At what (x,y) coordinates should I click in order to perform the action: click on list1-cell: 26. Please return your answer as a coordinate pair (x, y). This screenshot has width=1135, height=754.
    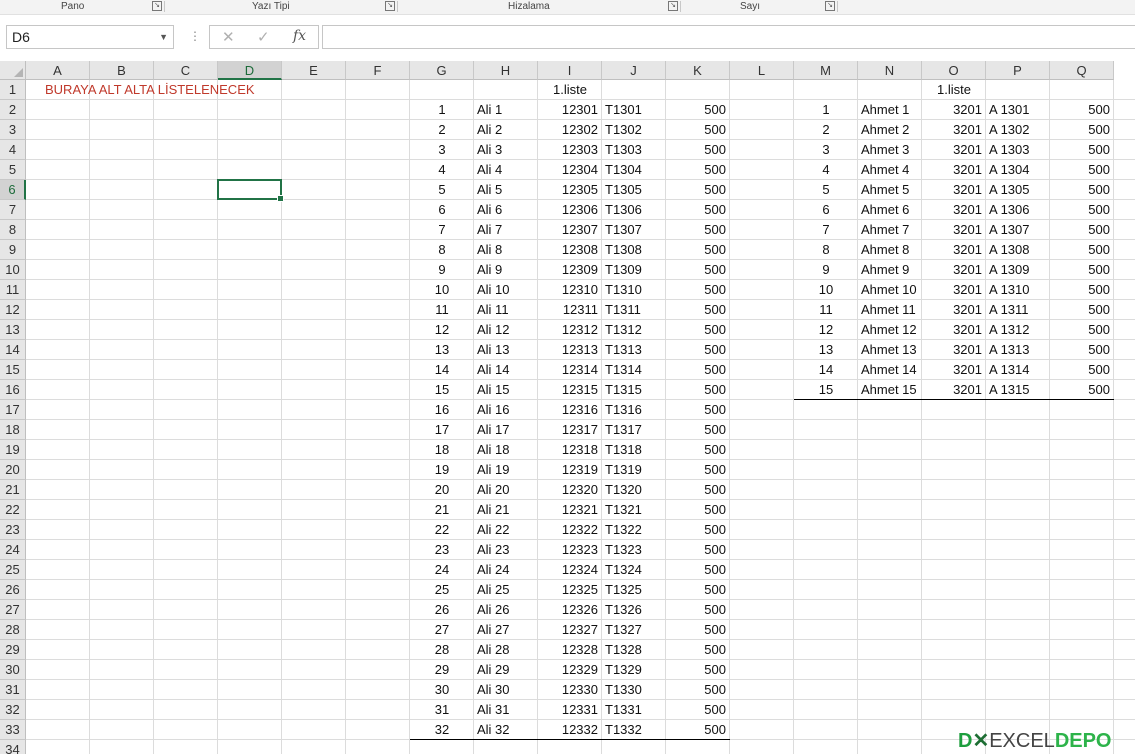
    Looking at the image, I should click on (442, 610).